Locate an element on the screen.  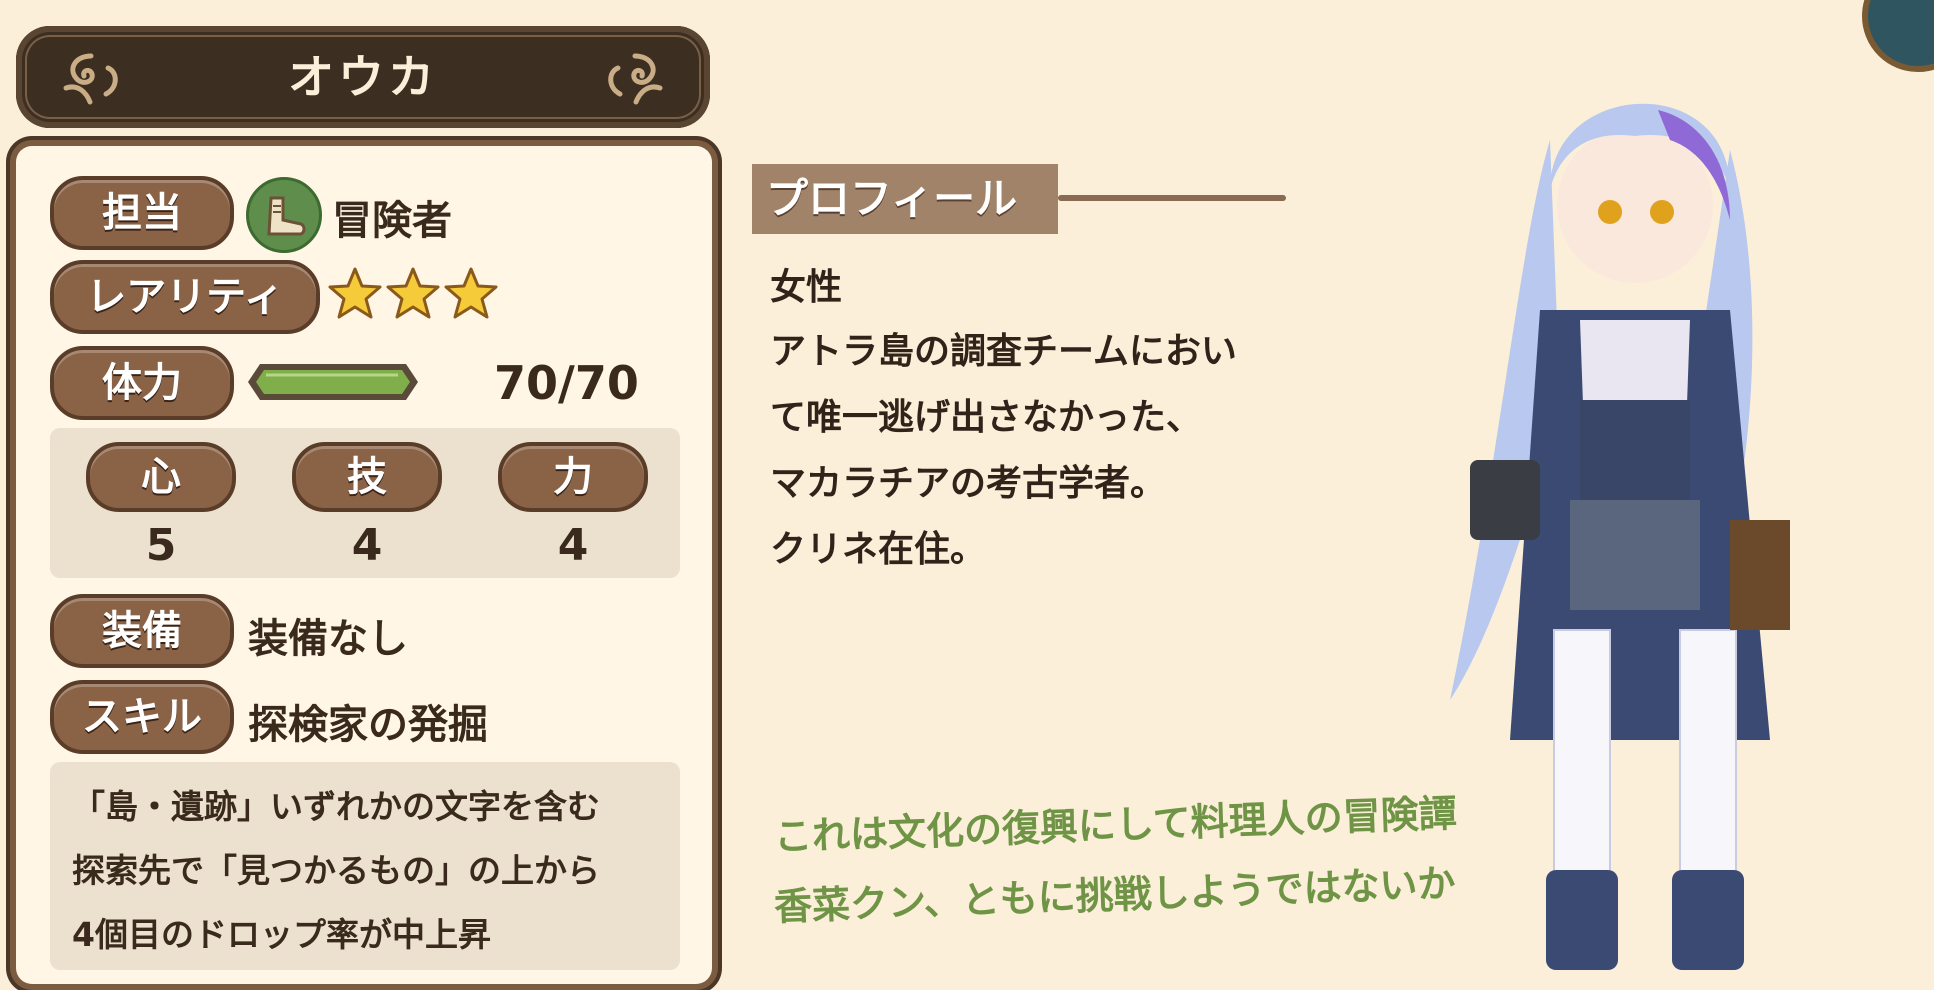
attr-label-waza: 技 is located at coordinates (367, 477).